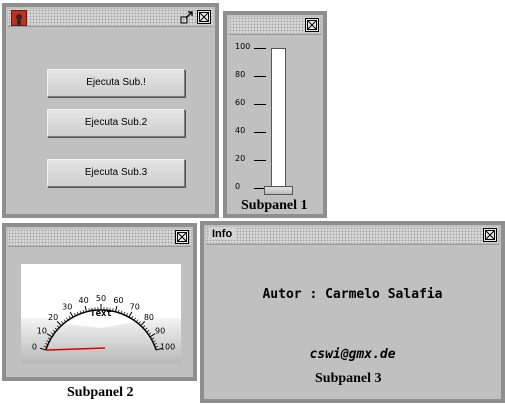 The height and width of the screenshot is (404, 505). Describe the element at coordinates (53, 317) in the screenshot. I see `gauge-label: 20` at that location.